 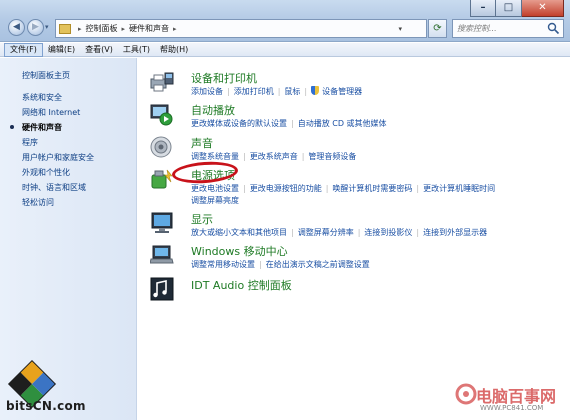 I want to click on link-presentation-settings: 在给出演示文稿之前调整设置, so click(x=318, y=264).